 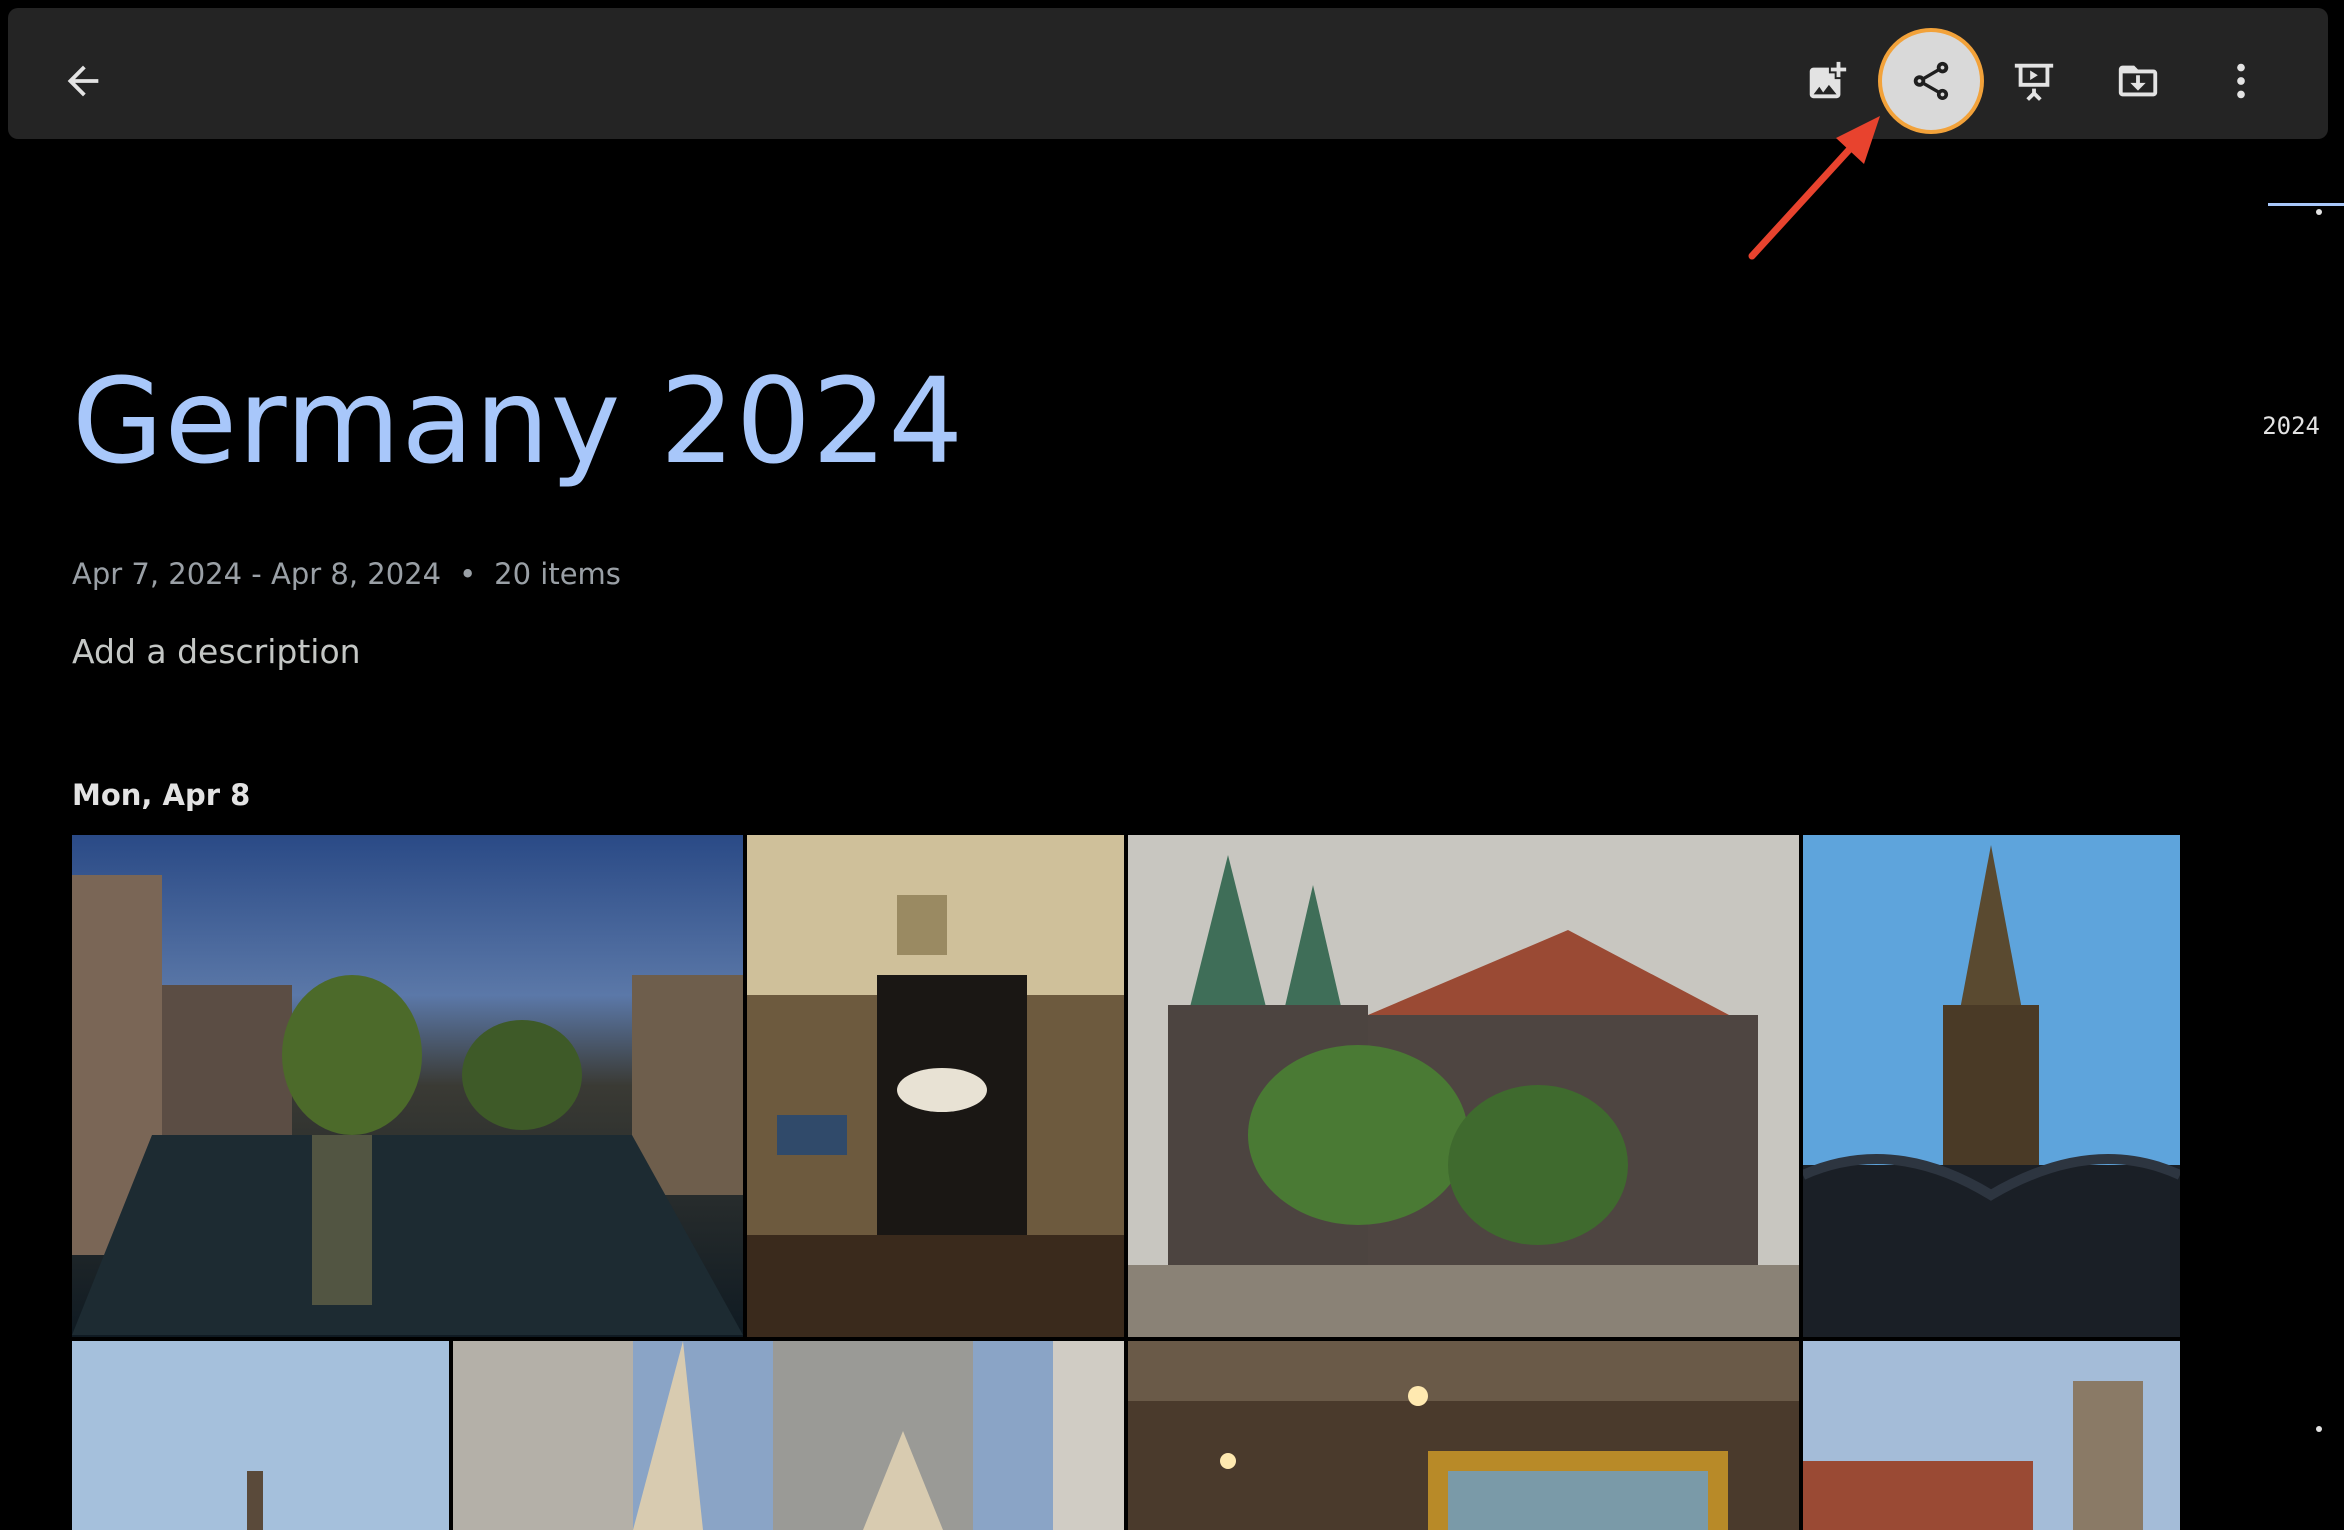 I want to click on more-vert-icon, so click(x=2241, y=81).